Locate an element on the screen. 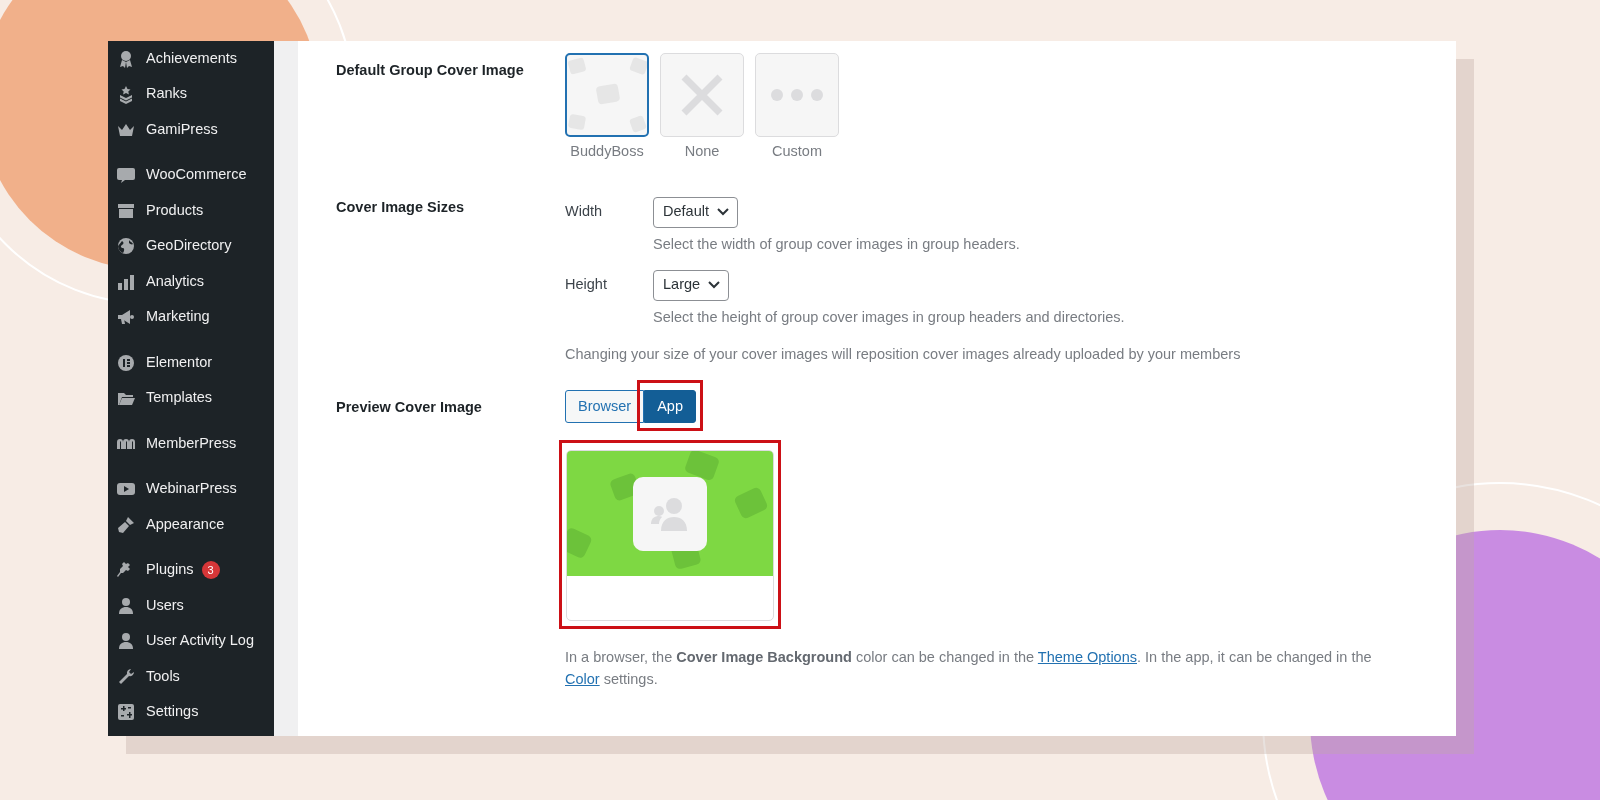  sidebar-item: Appearance is located at coordinates (185, 524).